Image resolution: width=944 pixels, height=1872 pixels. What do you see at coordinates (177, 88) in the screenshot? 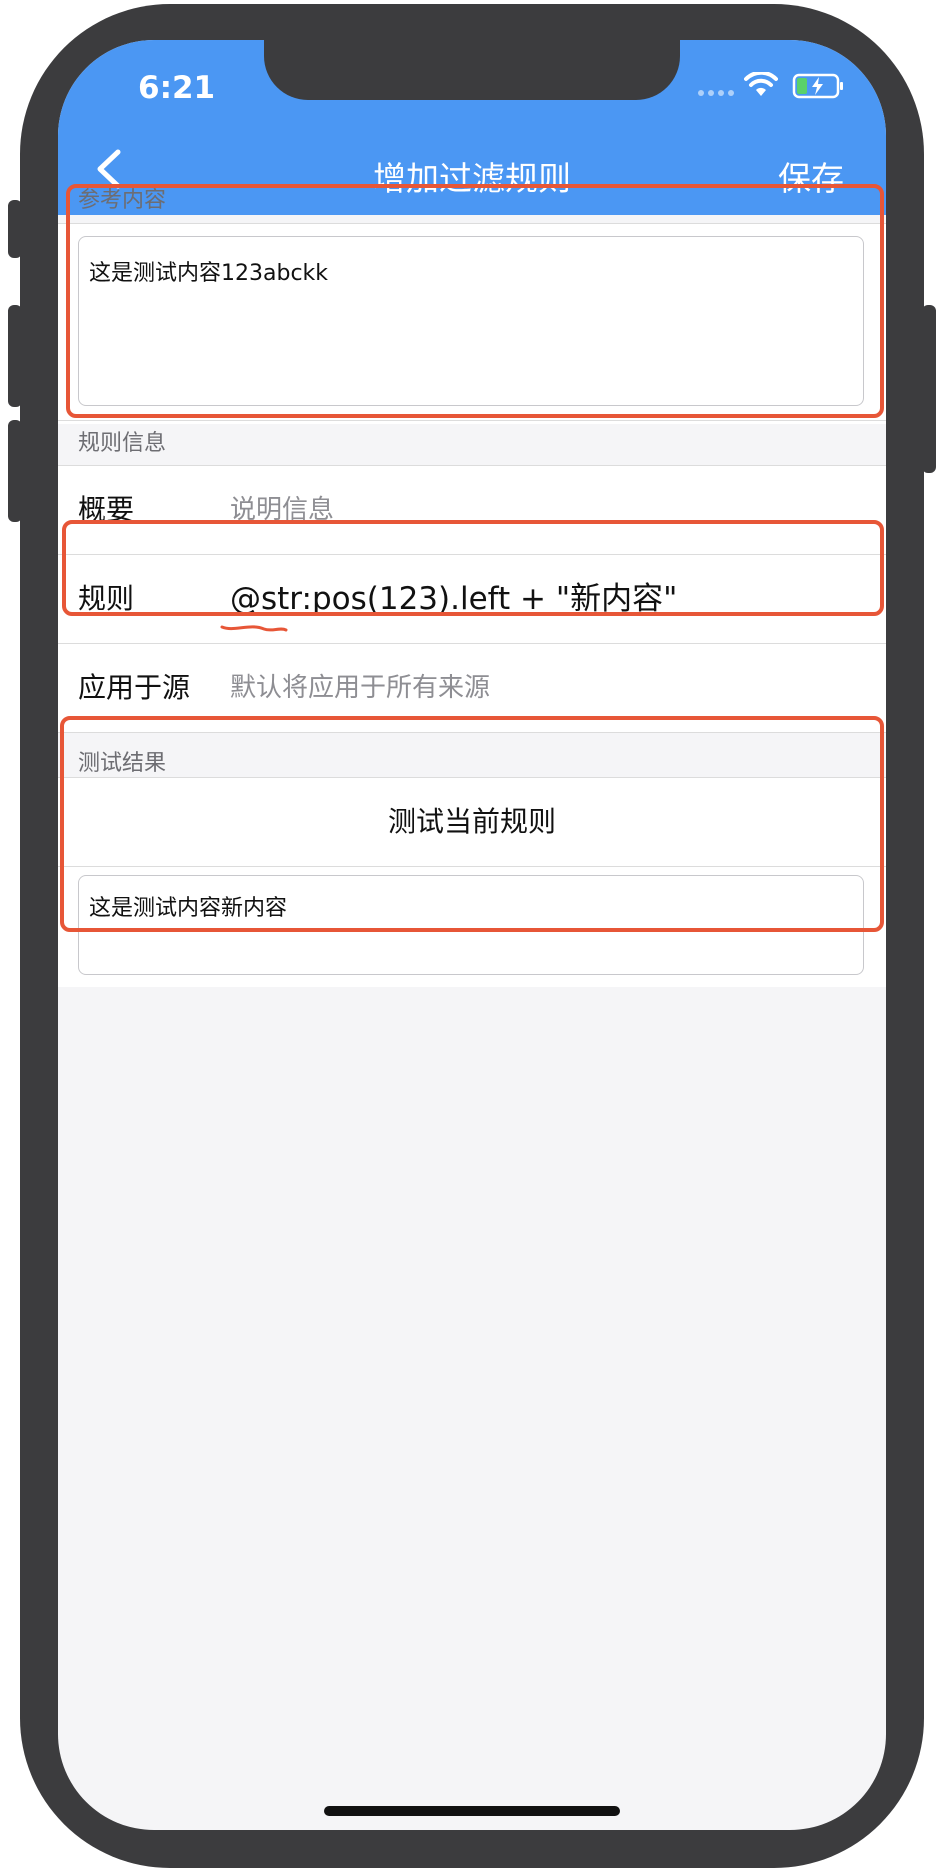
I see `status-time: 6:21` at bounding box center [177, 88].